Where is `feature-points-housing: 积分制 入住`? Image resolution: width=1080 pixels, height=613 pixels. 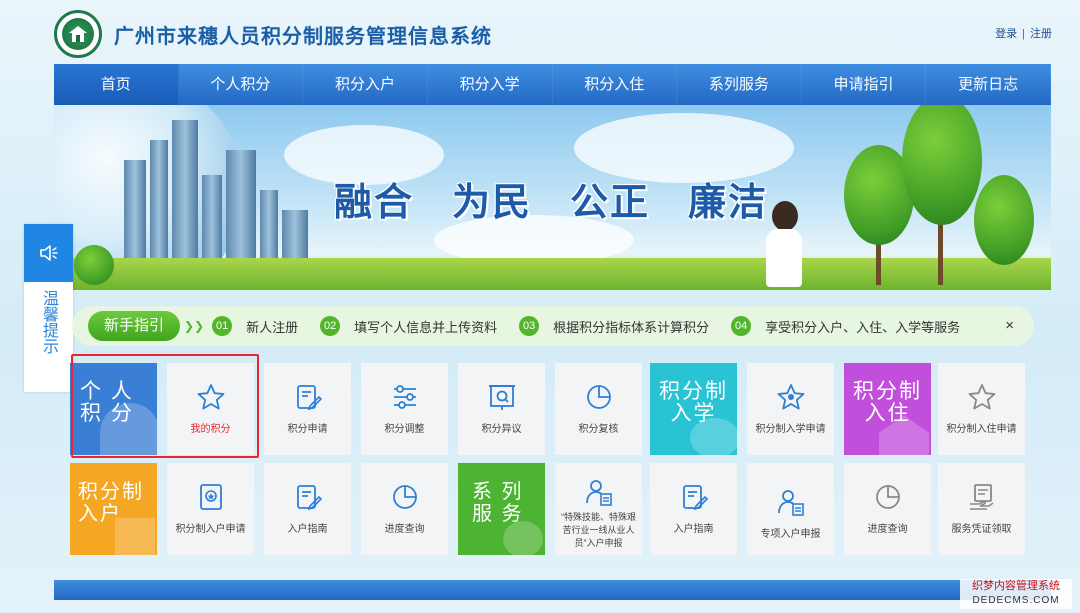 feature-points-housing: 积分制 入住 is located at coordinates (887, 409).